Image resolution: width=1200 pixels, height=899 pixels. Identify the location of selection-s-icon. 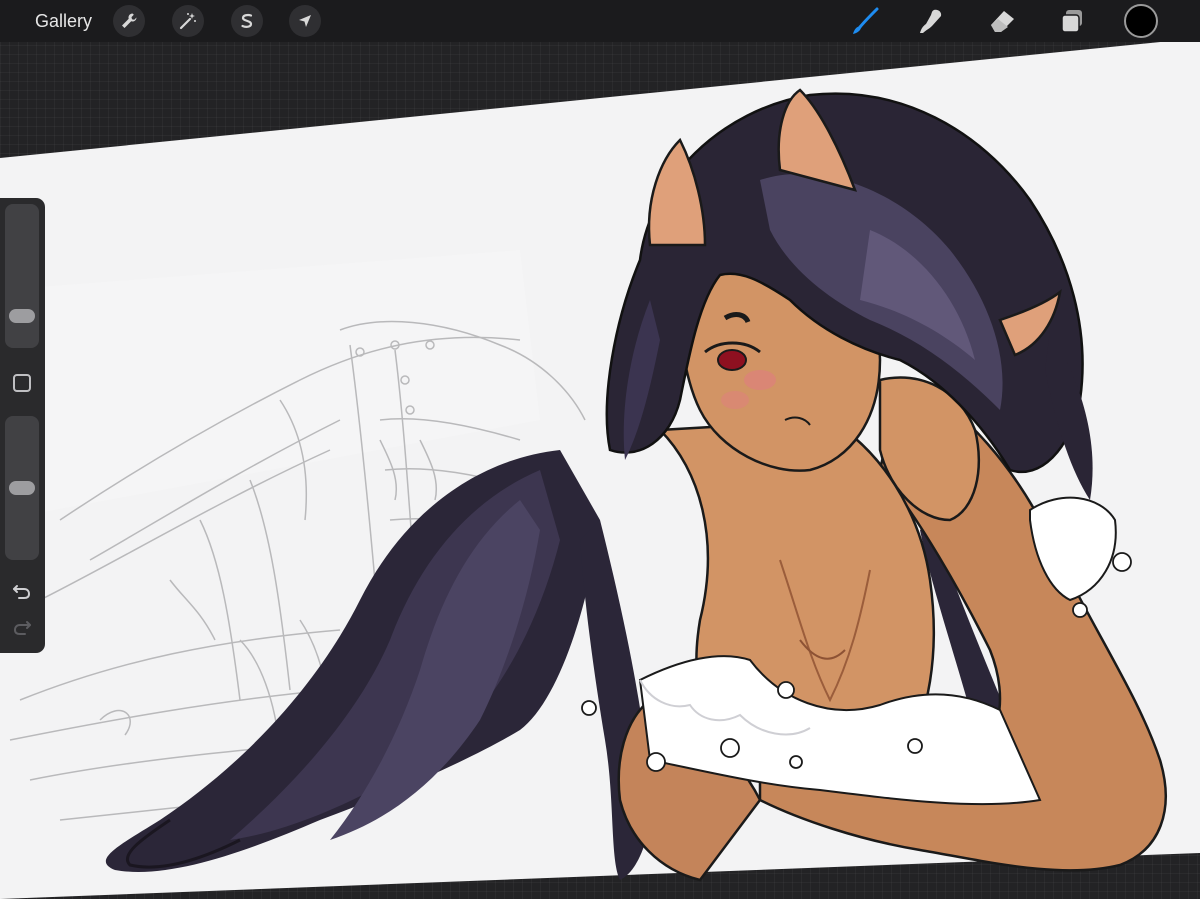
(247, 21).